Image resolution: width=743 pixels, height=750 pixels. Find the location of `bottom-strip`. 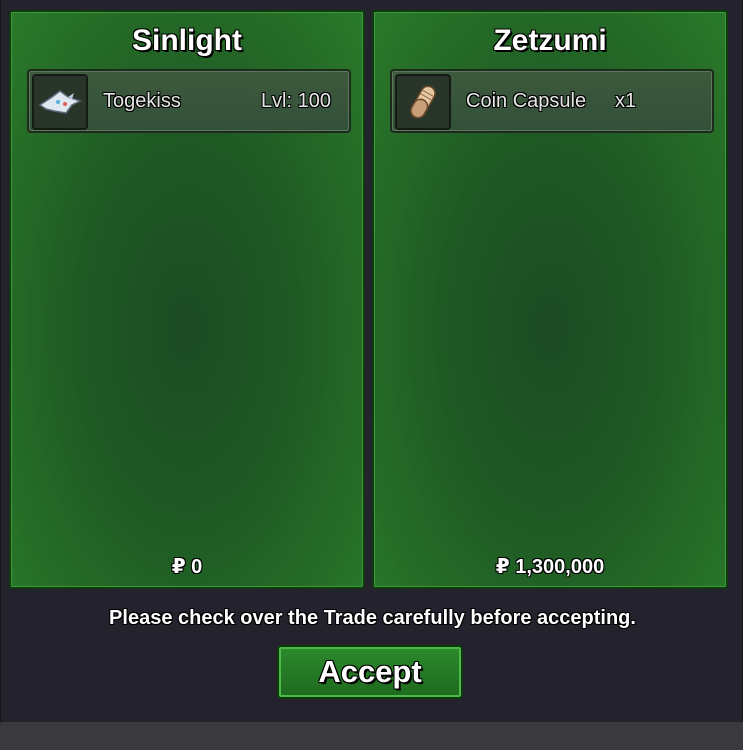

bottom-strip is located at coordinates (371, 736).